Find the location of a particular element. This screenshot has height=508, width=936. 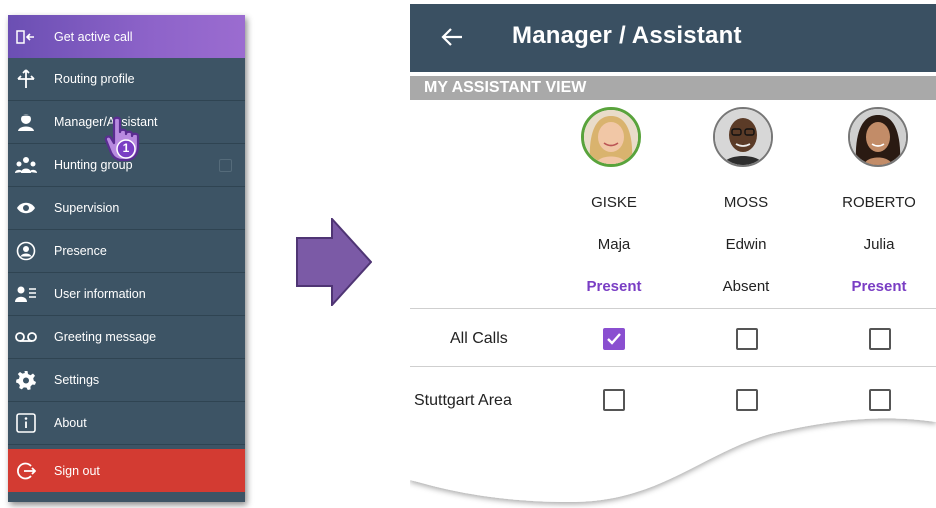

menu-item-label: Settings is located at coordinates (77, 380).